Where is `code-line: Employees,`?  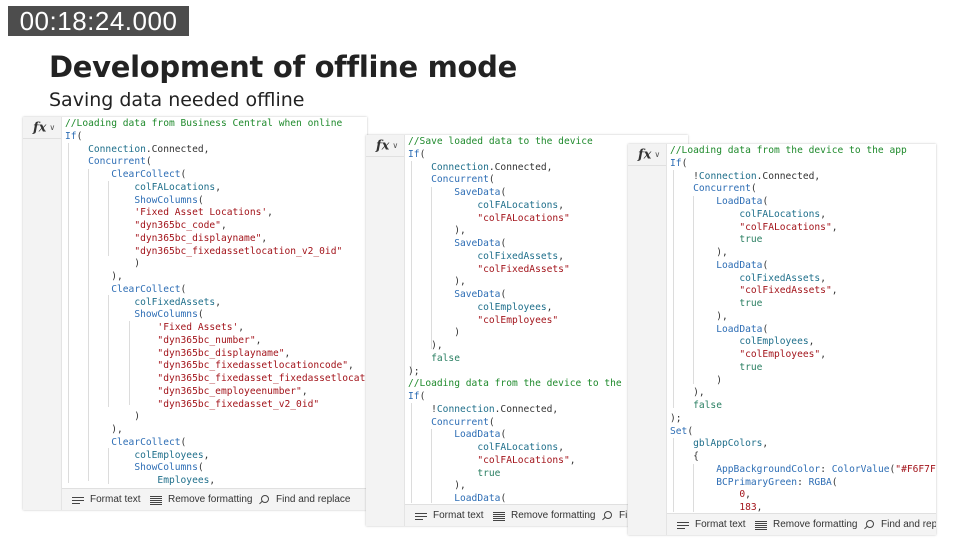 code-line: Employees, is located at coordinates (216, 481).